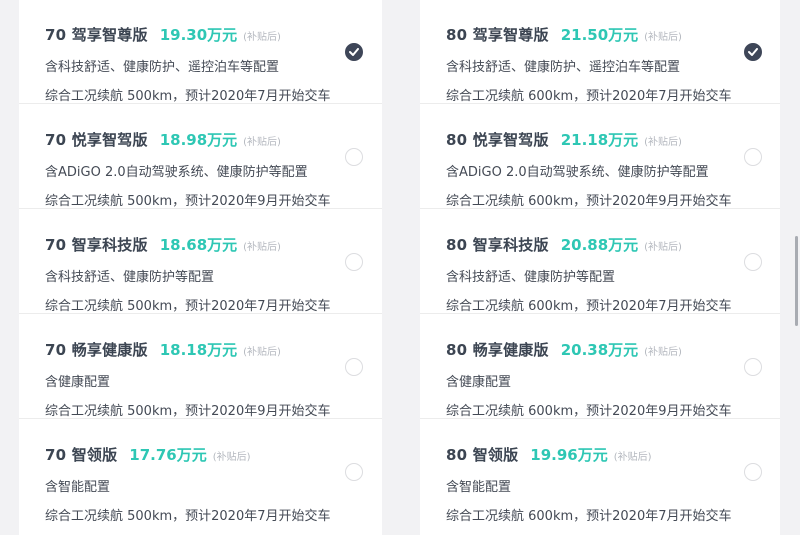  I want to click on trim-name: 80 智领版, so click(482, 455).